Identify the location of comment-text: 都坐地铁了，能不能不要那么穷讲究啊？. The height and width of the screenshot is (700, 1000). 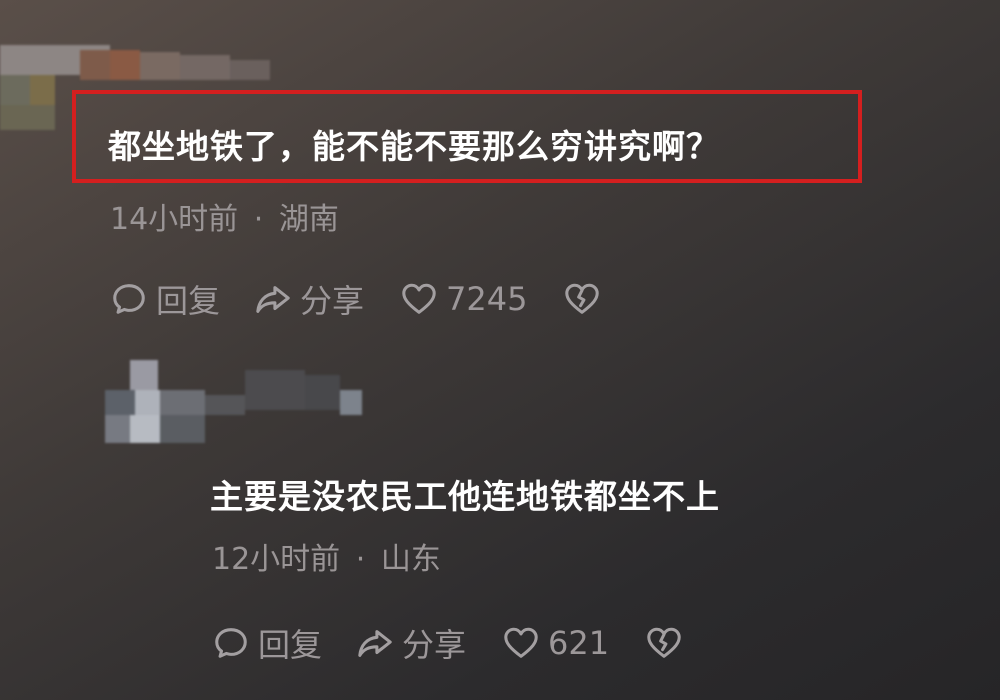
(414, 146).